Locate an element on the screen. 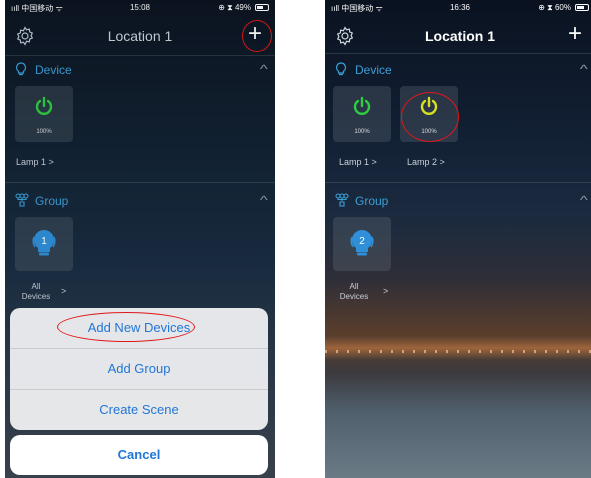 The height and width of the screenshot is (478, 591). battery-icon is located at coordinates (582, 7).